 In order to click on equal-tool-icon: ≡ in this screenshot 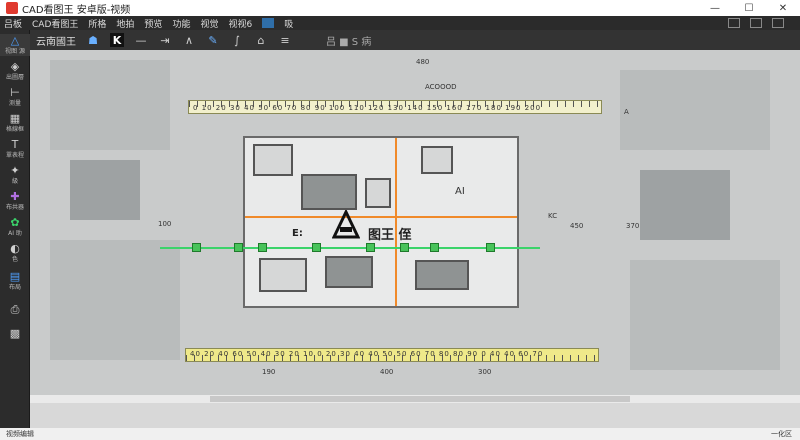, I will do `click(285, 40)`.